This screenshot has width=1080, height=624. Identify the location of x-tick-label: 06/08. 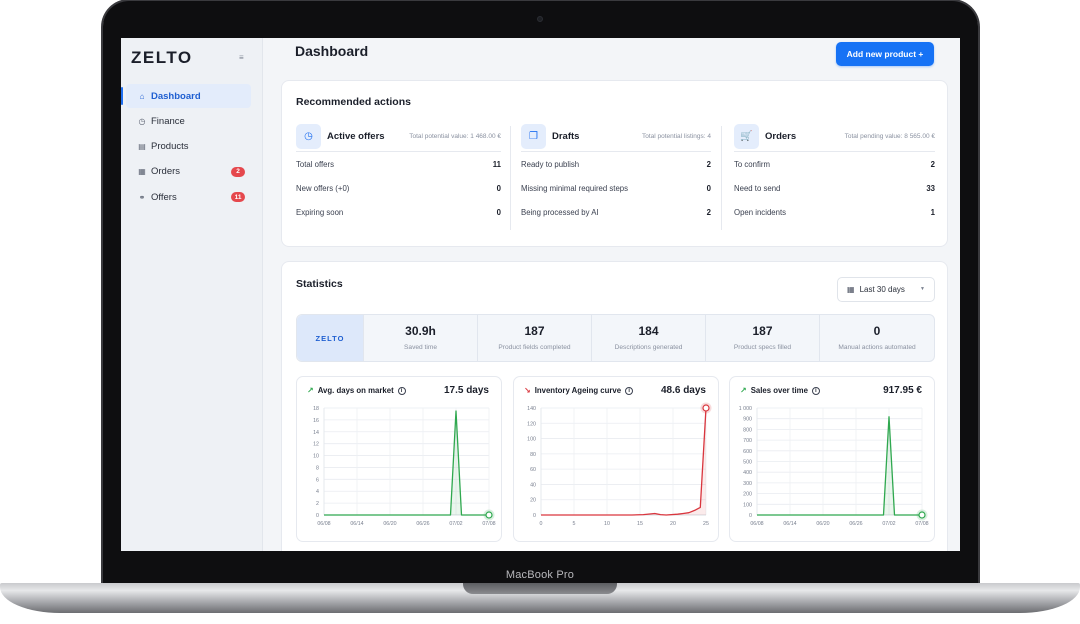
(756, 524).